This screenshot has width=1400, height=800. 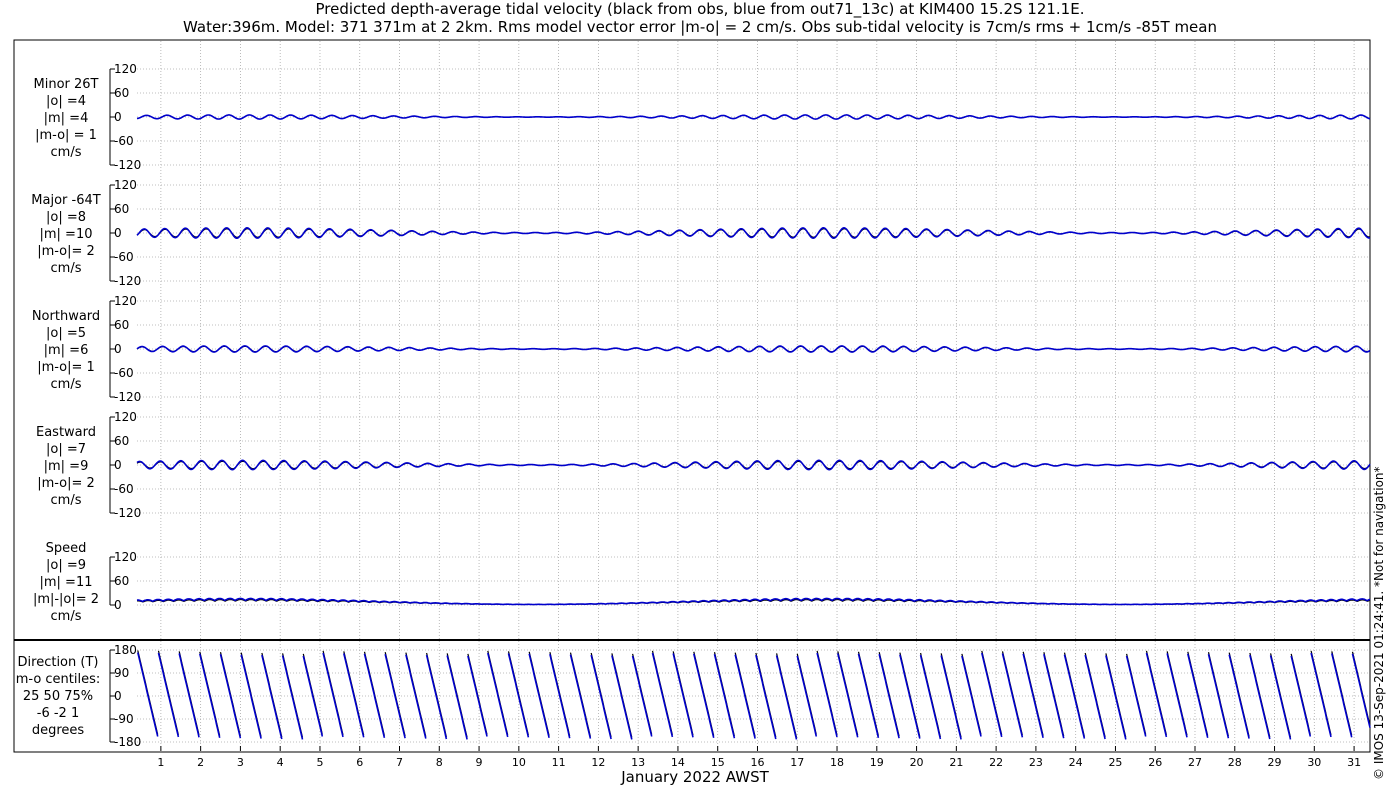 What do you see at coordinates (65, 217) in the screenshot?
I see `panel-label-line: |o| =8` at bounding box center [65, 217].